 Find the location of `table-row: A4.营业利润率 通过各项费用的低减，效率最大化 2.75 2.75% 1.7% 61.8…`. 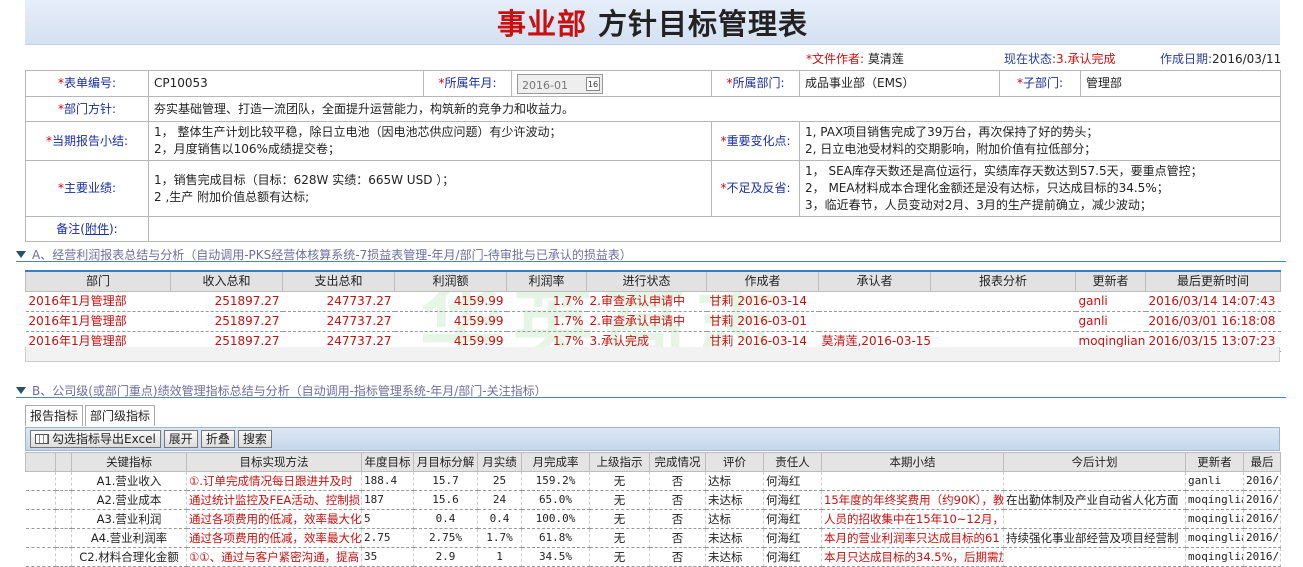

table-row: A4.营业利润率 通过各项费用的低减，效率最大化 2.75 2.75% 1.7% 61.8… is located at coordinates (653, 538).